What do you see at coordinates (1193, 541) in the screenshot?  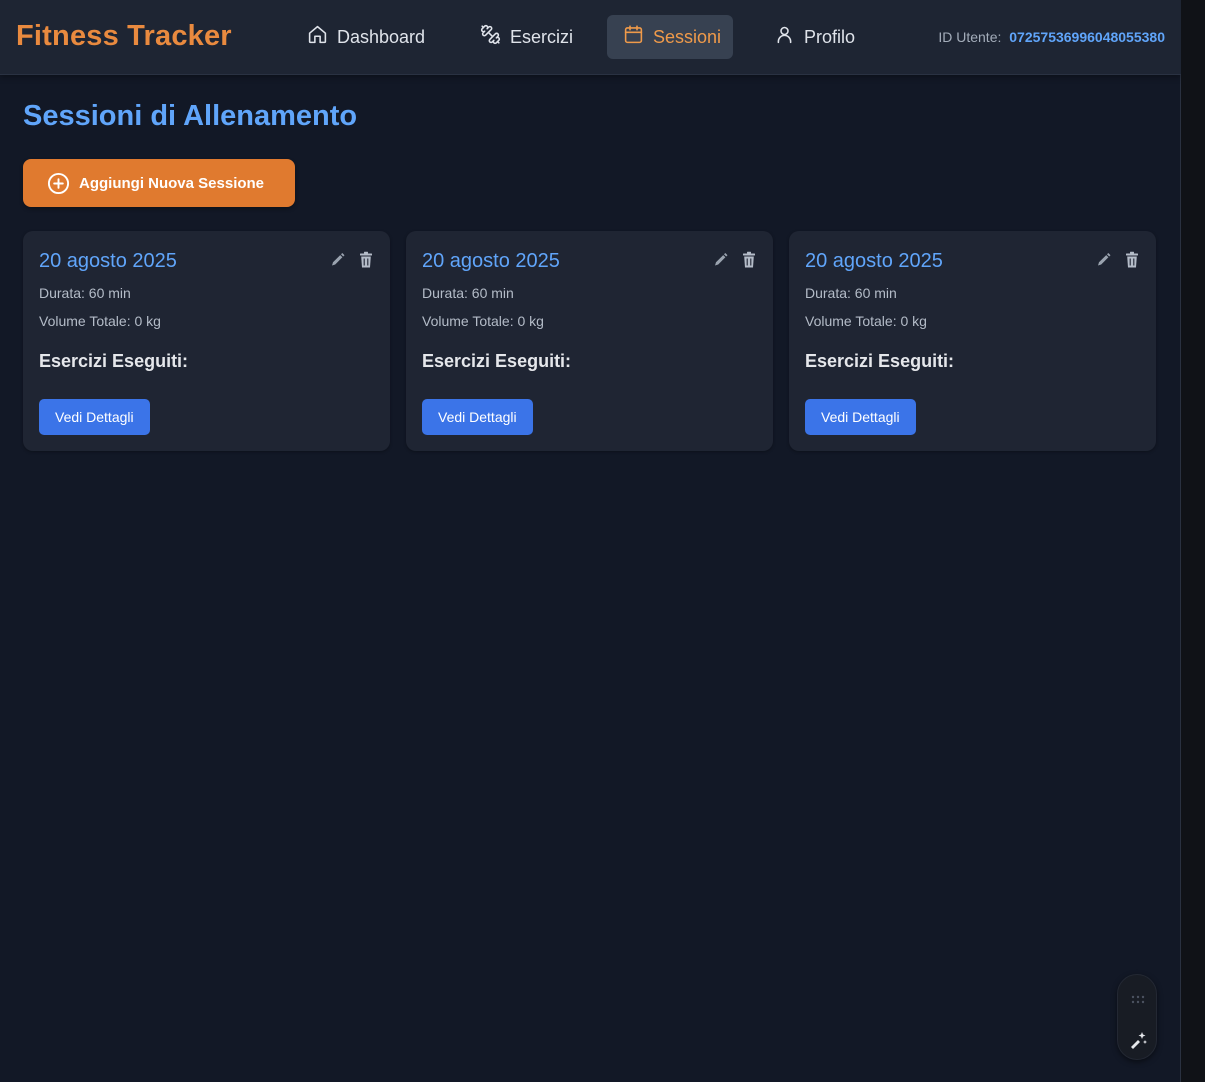 I see `window-edge` at bounding box center [1193, 541].